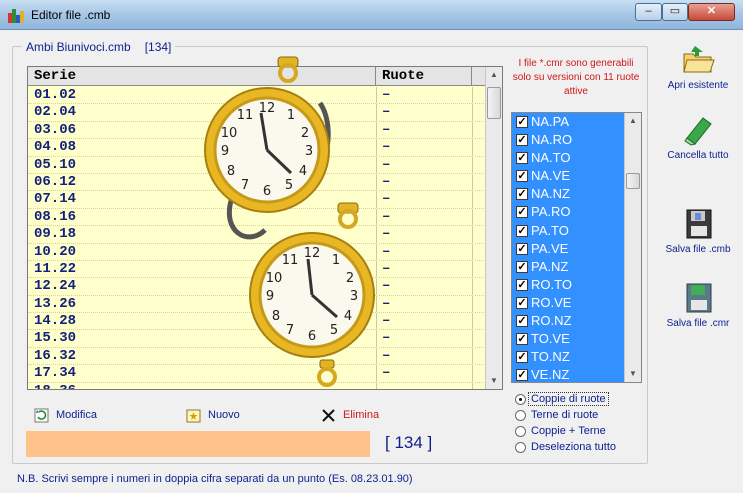 The height and width of the screenshot is (493, 743). Describe the element at coordinates (55, 147) in the screenshot. I see `serie-cell: 04.08` at that location.